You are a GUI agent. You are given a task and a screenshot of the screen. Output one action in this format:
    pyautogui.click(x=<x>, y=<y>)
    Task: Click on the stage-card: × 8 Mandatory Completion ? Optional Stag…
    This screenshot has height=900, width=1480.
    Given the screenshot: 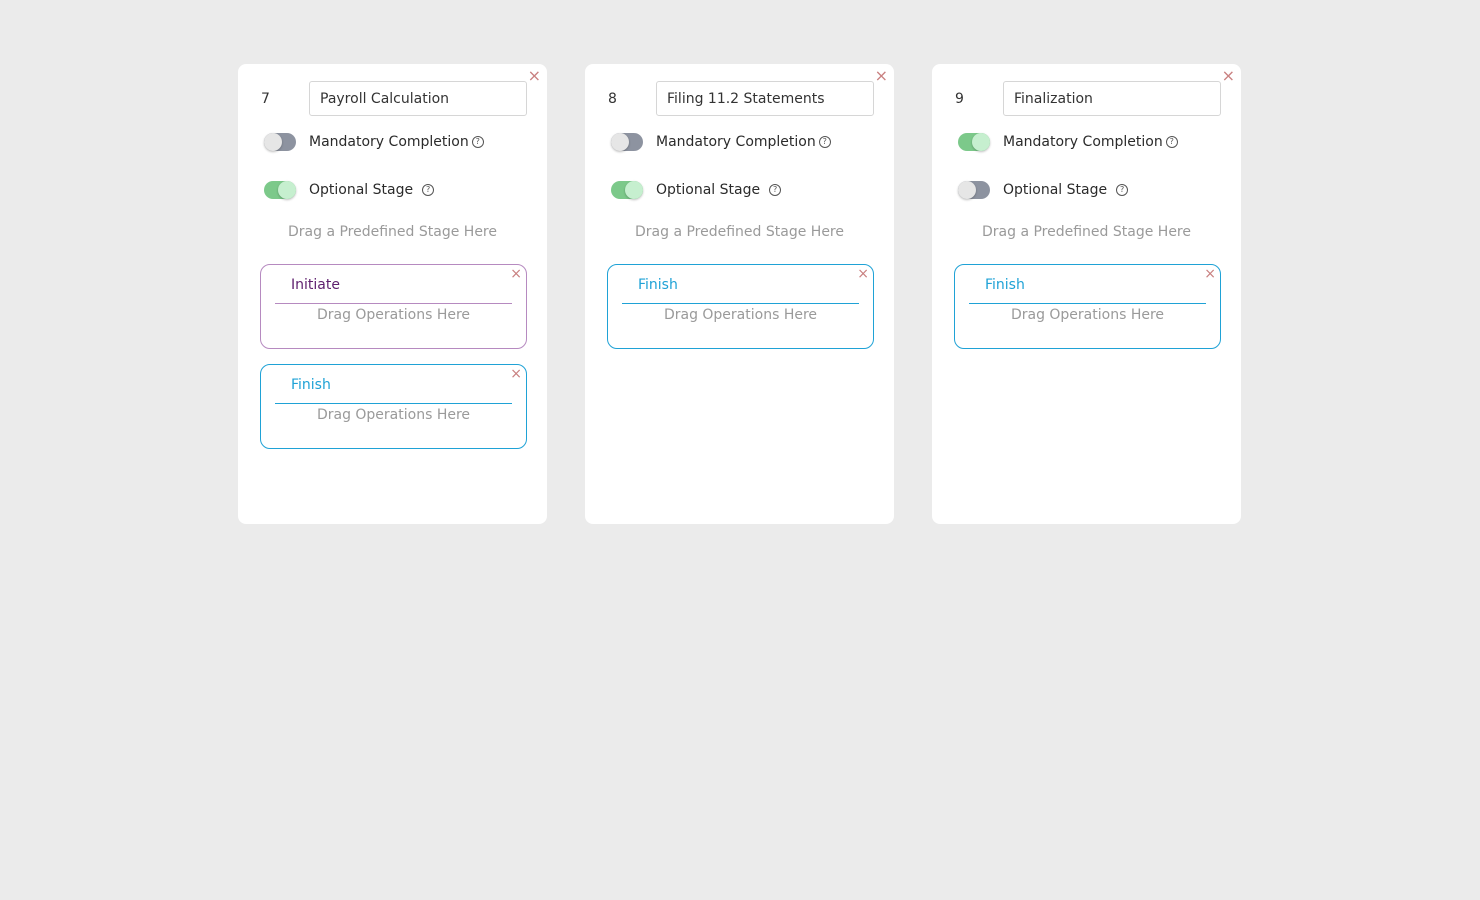 What is the action you would take?
    pyautogui.click(x=739, y=294)
    